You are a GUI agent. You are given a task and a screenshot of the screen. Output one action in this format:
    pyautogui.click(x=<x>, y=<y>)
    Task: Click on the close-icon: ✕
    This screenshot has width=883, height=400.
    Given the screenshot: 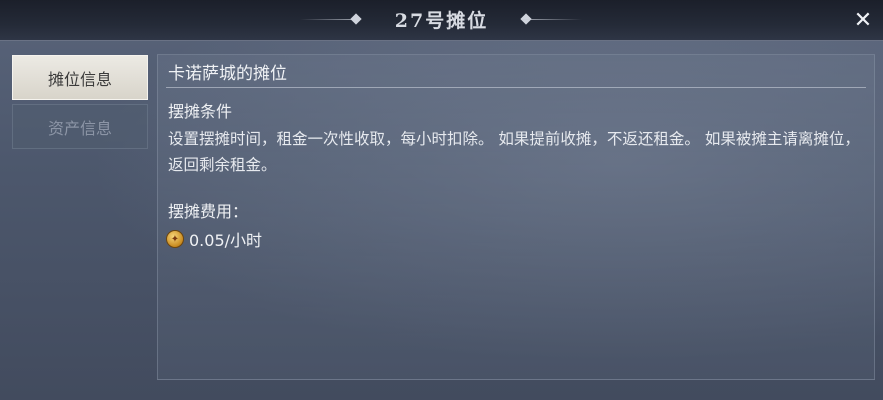 What is the action you would take?
    pyautogui.click(x=863, y=21)
    